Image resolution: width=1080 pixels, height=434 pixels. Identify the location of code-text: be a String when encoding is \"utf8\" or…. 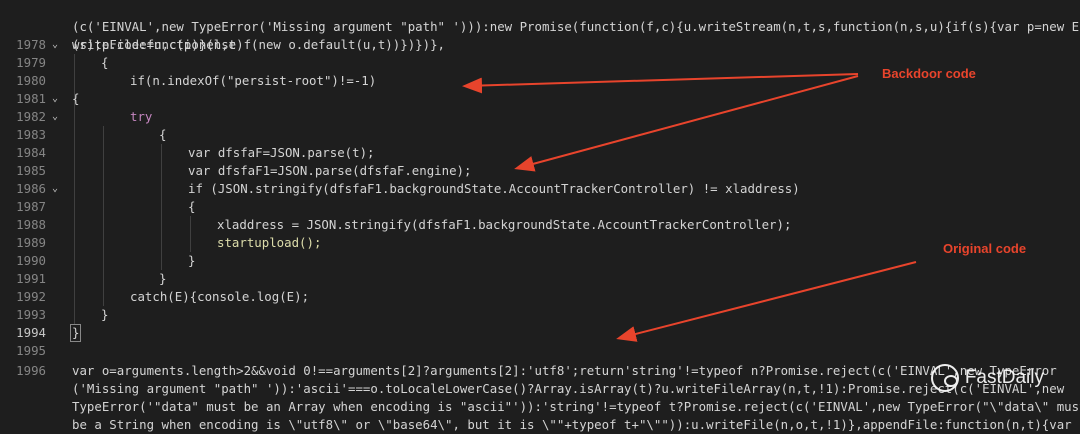
(572, 424).